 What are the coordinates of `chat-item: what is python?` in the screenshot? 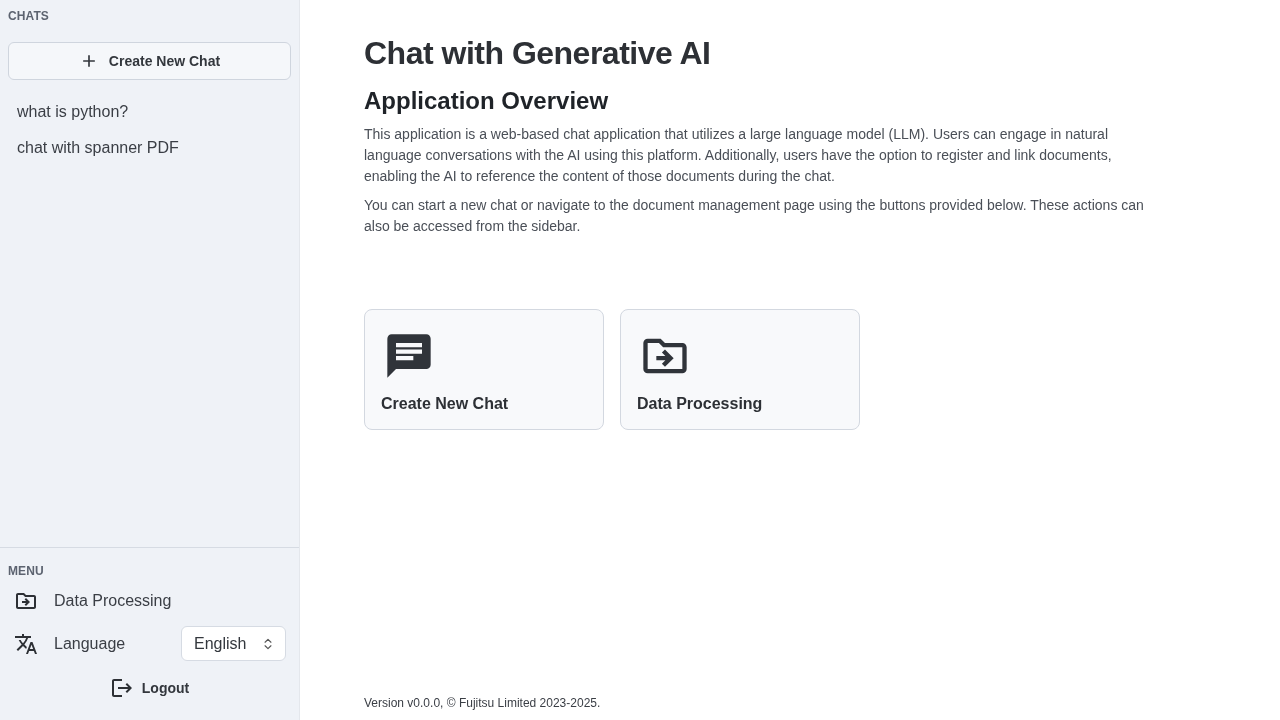 It's located at (73, 112).